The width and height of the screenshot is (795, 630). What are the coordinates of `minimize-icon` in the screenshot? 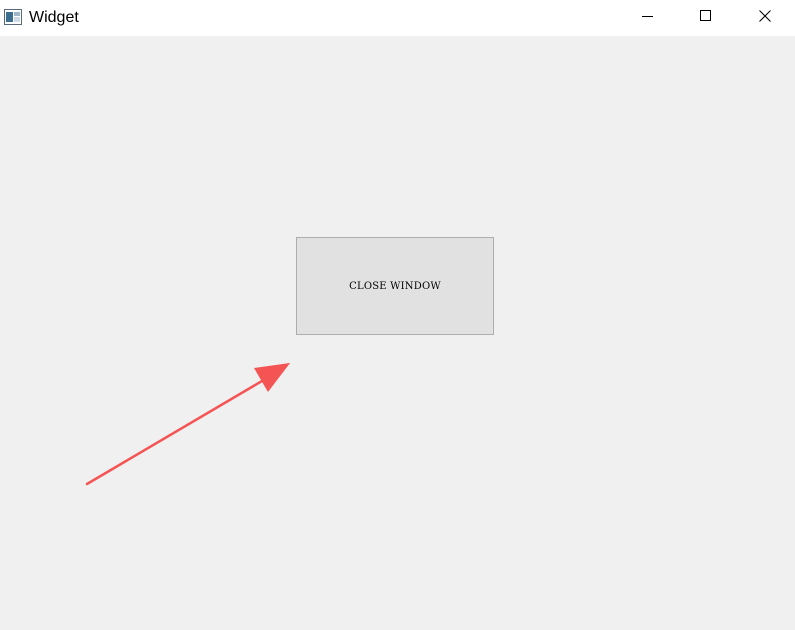 It's located at (648, 18).